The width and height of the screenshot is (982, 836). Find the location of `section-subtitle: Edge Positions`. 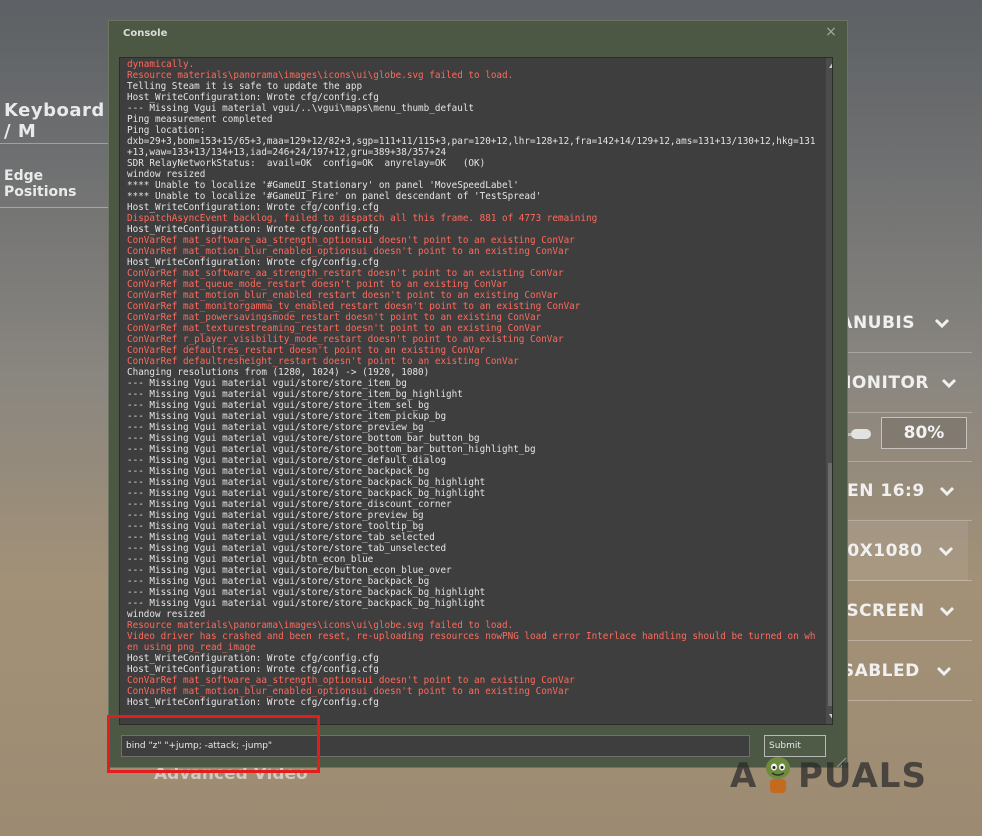

section-subtitle: Edge Positions is located at coordinates (57, 184).